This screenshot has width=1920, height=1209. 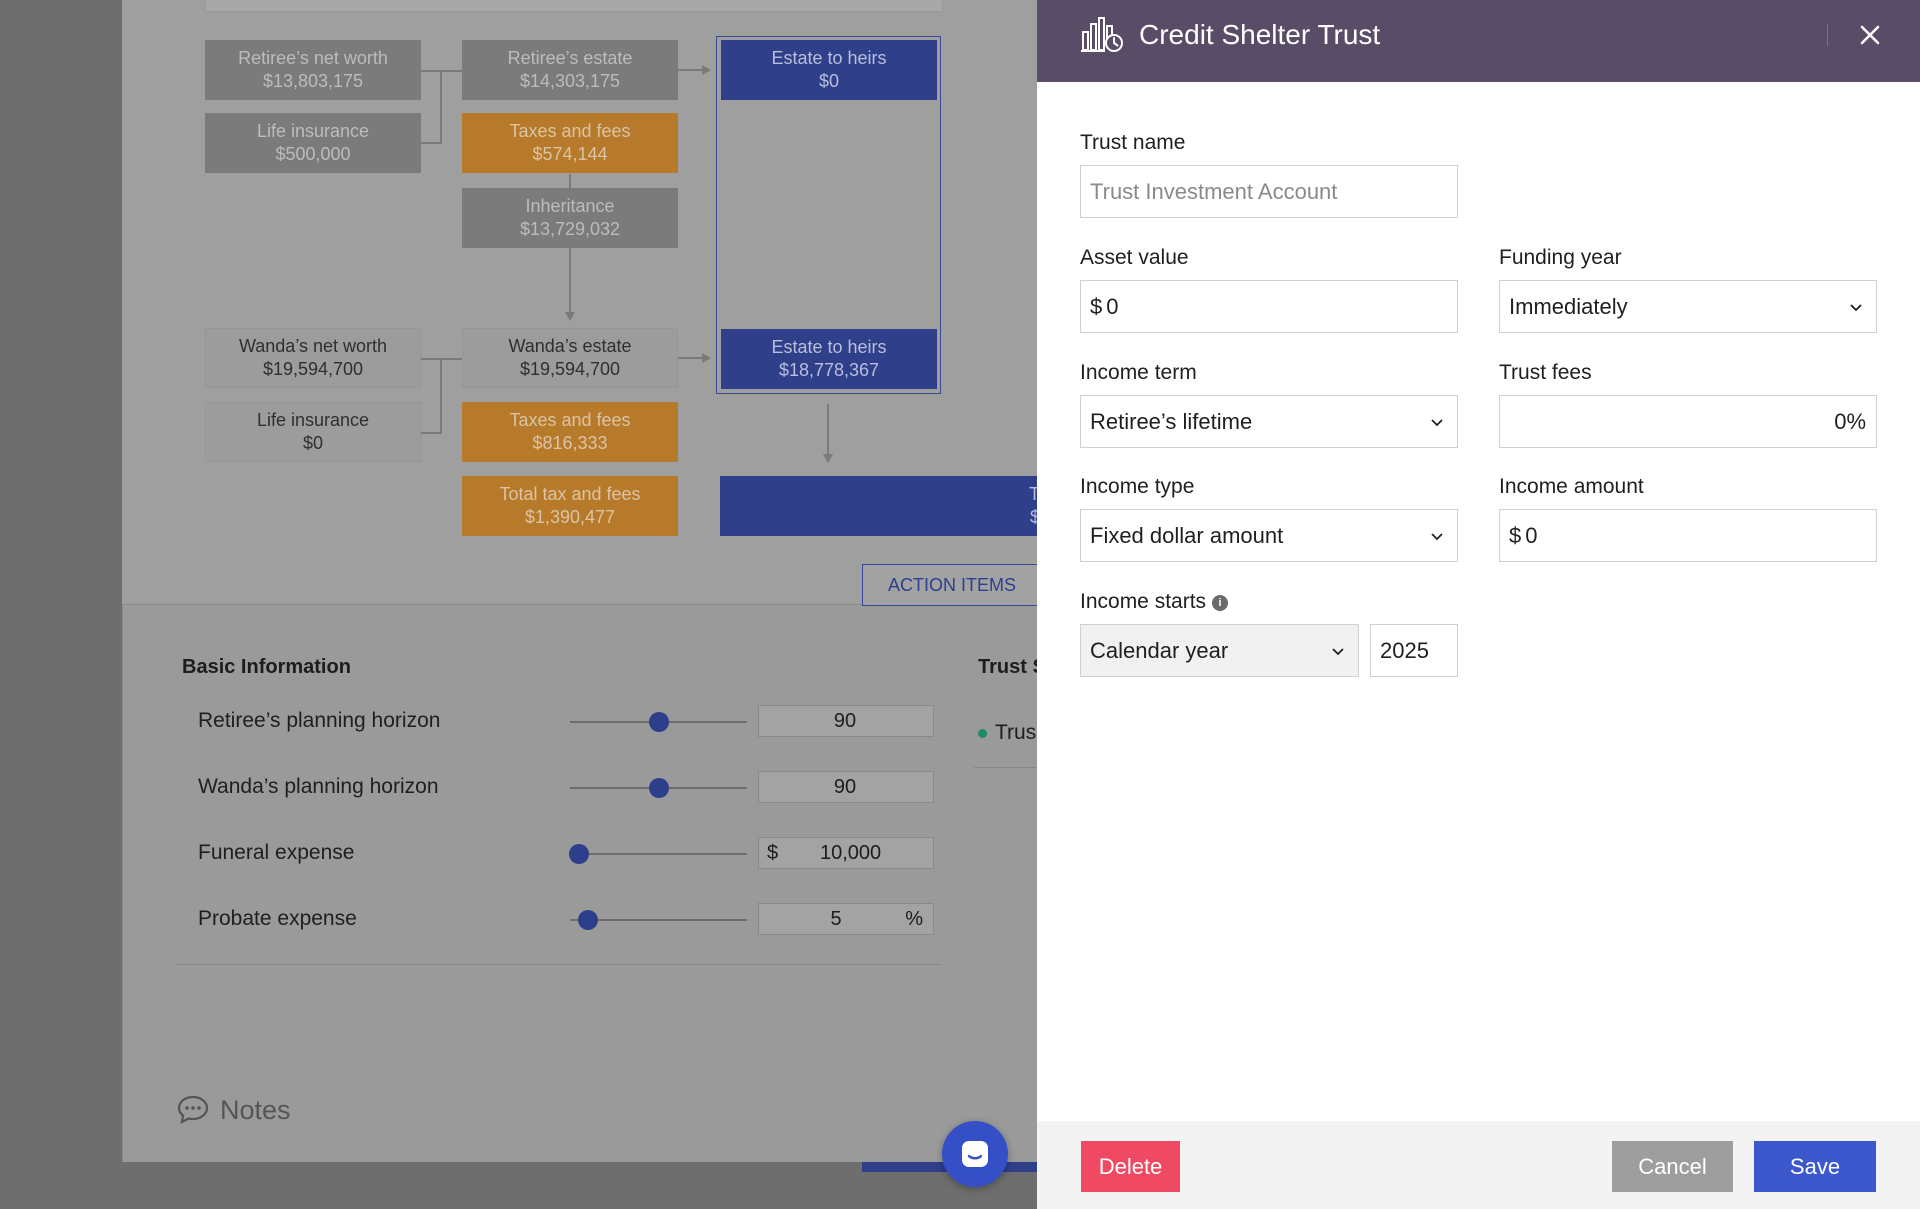 I want to click on value-text: 10,000, so click(x=850, y=852).